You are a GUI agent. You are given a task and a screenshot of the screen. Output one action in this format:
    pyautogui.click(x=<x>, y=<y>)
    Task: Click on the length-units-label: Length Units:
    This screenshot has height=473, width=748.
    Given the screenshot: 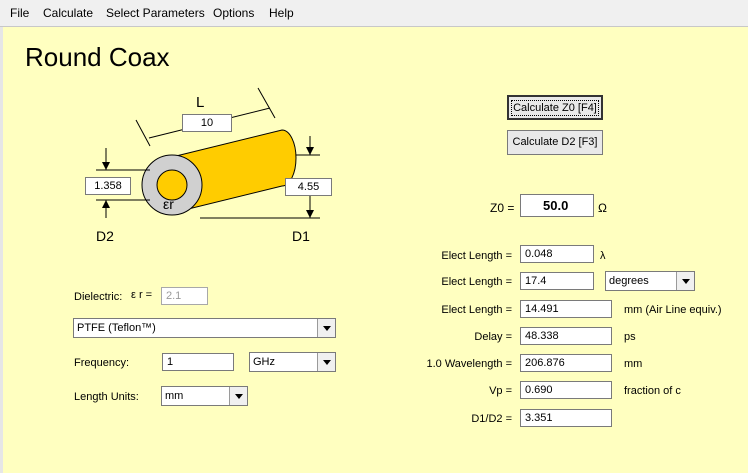 What is the action you would take?
    pyautogui.click(x=106, y=397)
    